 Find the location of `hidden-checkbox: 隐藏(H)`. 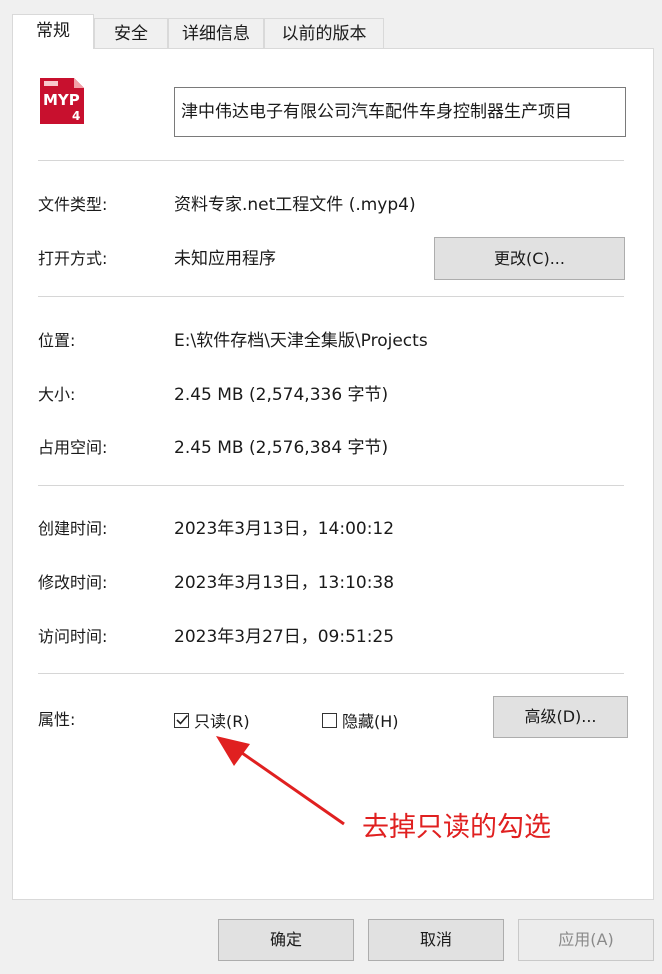

hidden-checkbox: 隐藏(H) is located at coordinates (360, 720).